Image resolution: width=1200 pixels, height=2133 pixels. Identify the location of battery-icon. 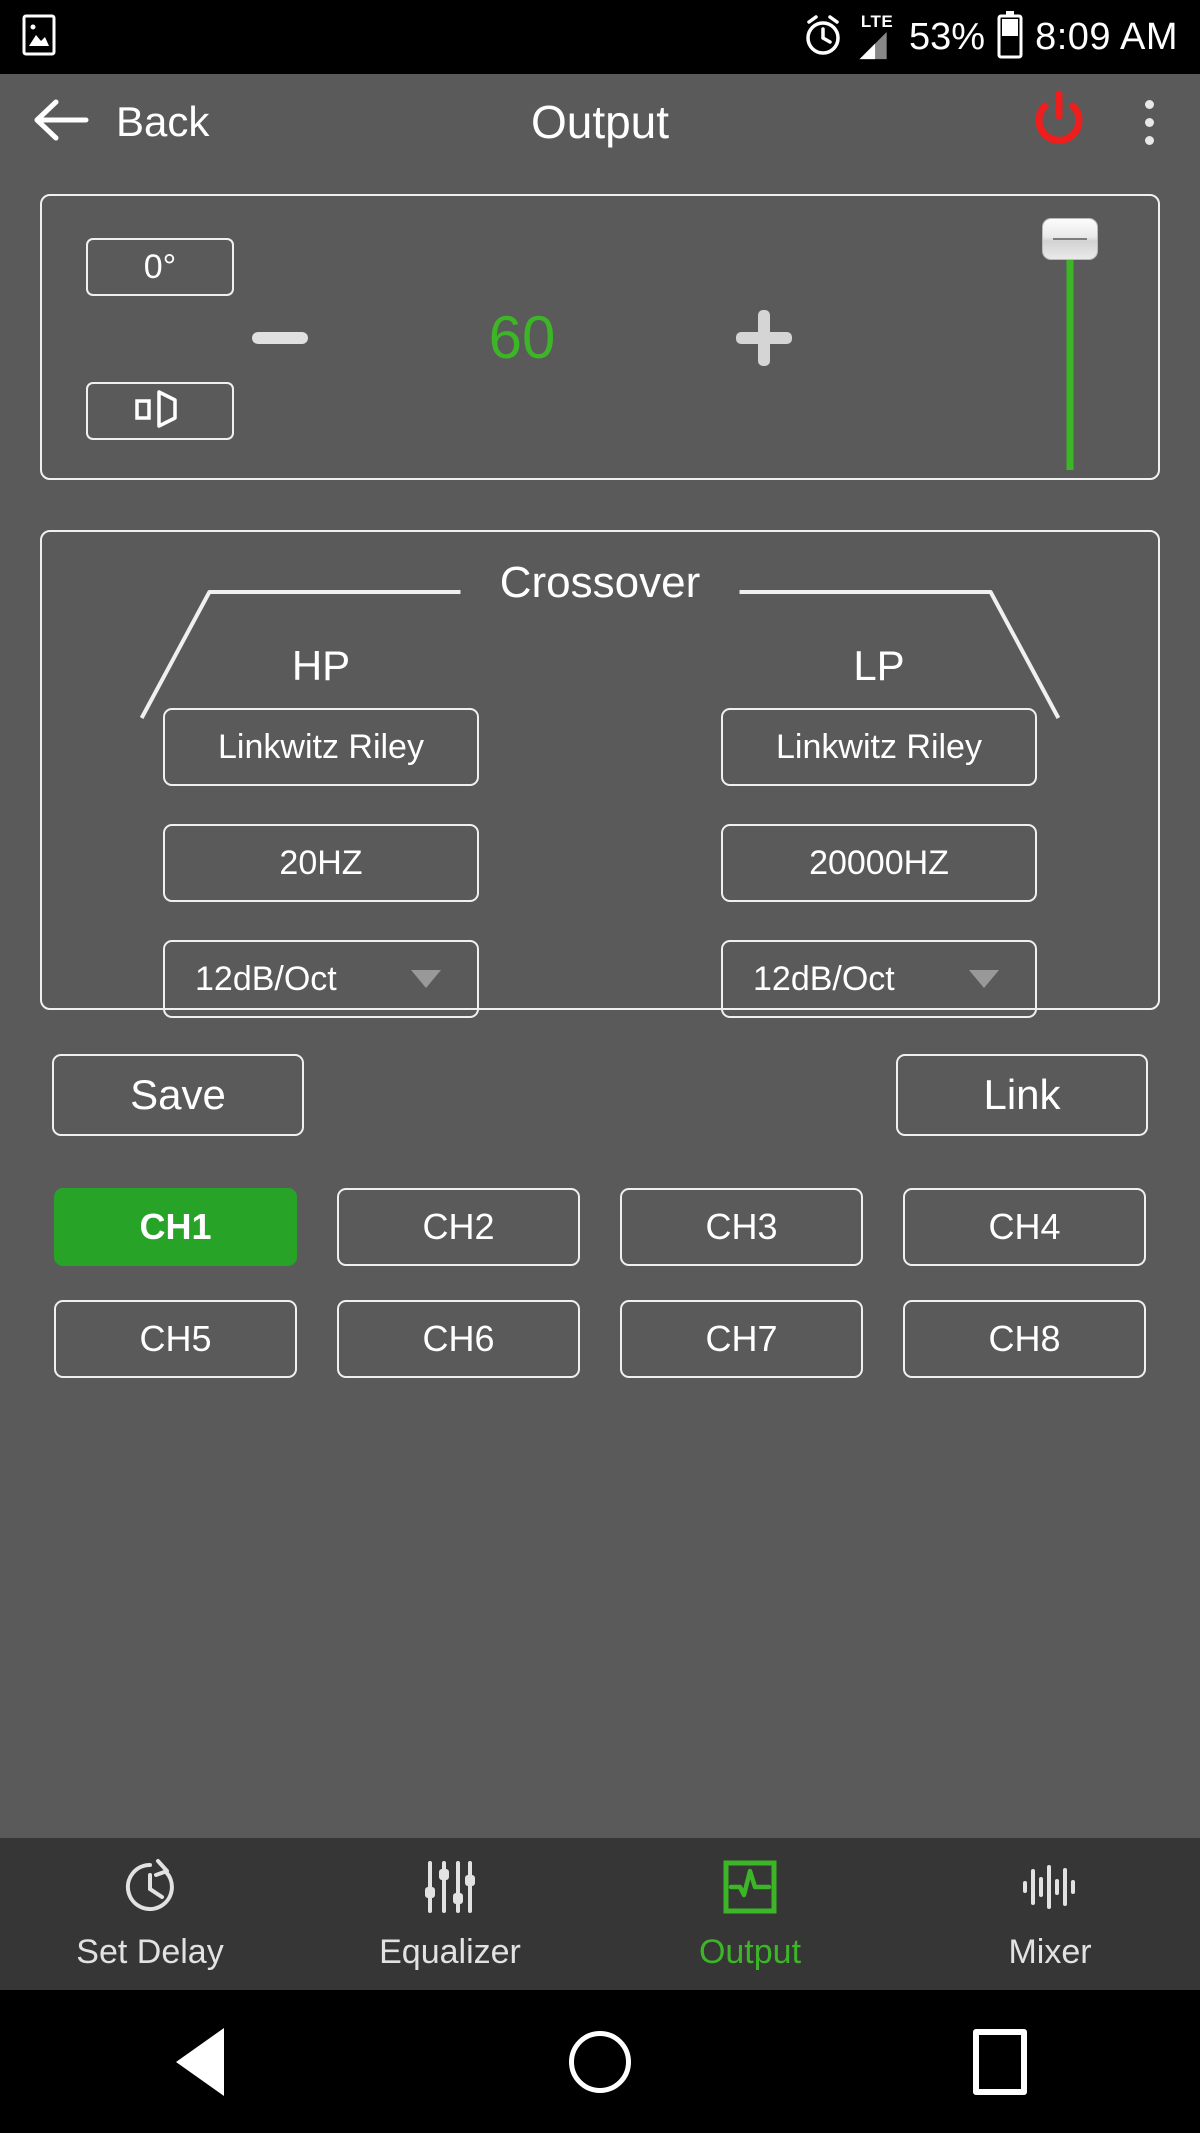
(1010, 37).